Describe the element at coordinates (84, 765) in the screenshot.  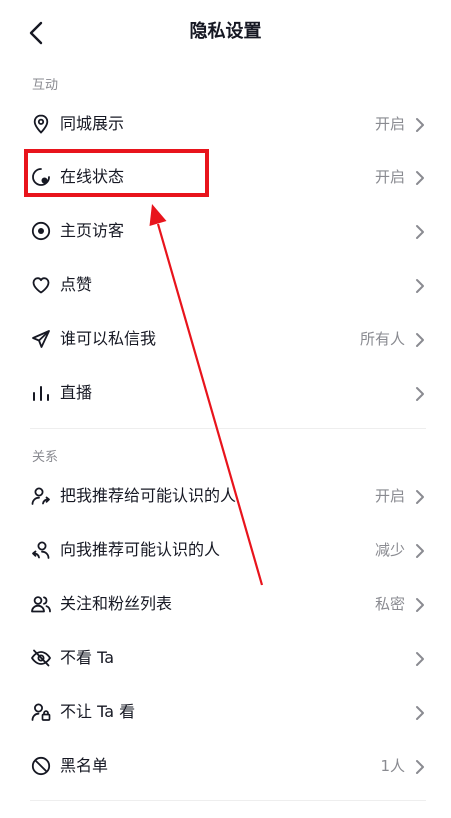
I see `row-label: 黑名单` at that location.